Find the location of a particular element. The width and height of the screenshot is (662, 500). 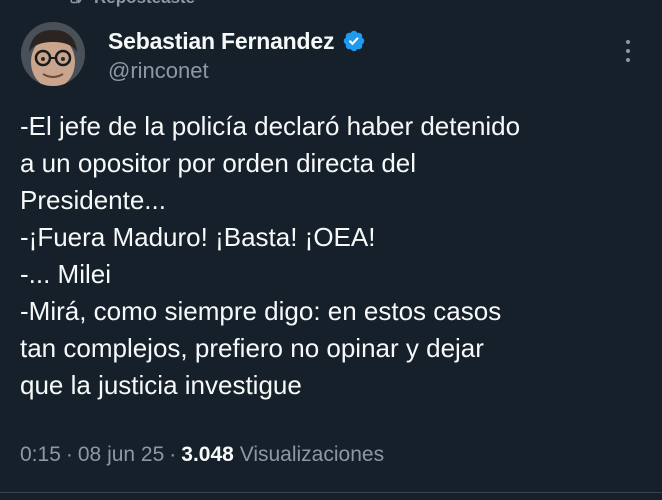

divider is located at coordinates (331, 492).